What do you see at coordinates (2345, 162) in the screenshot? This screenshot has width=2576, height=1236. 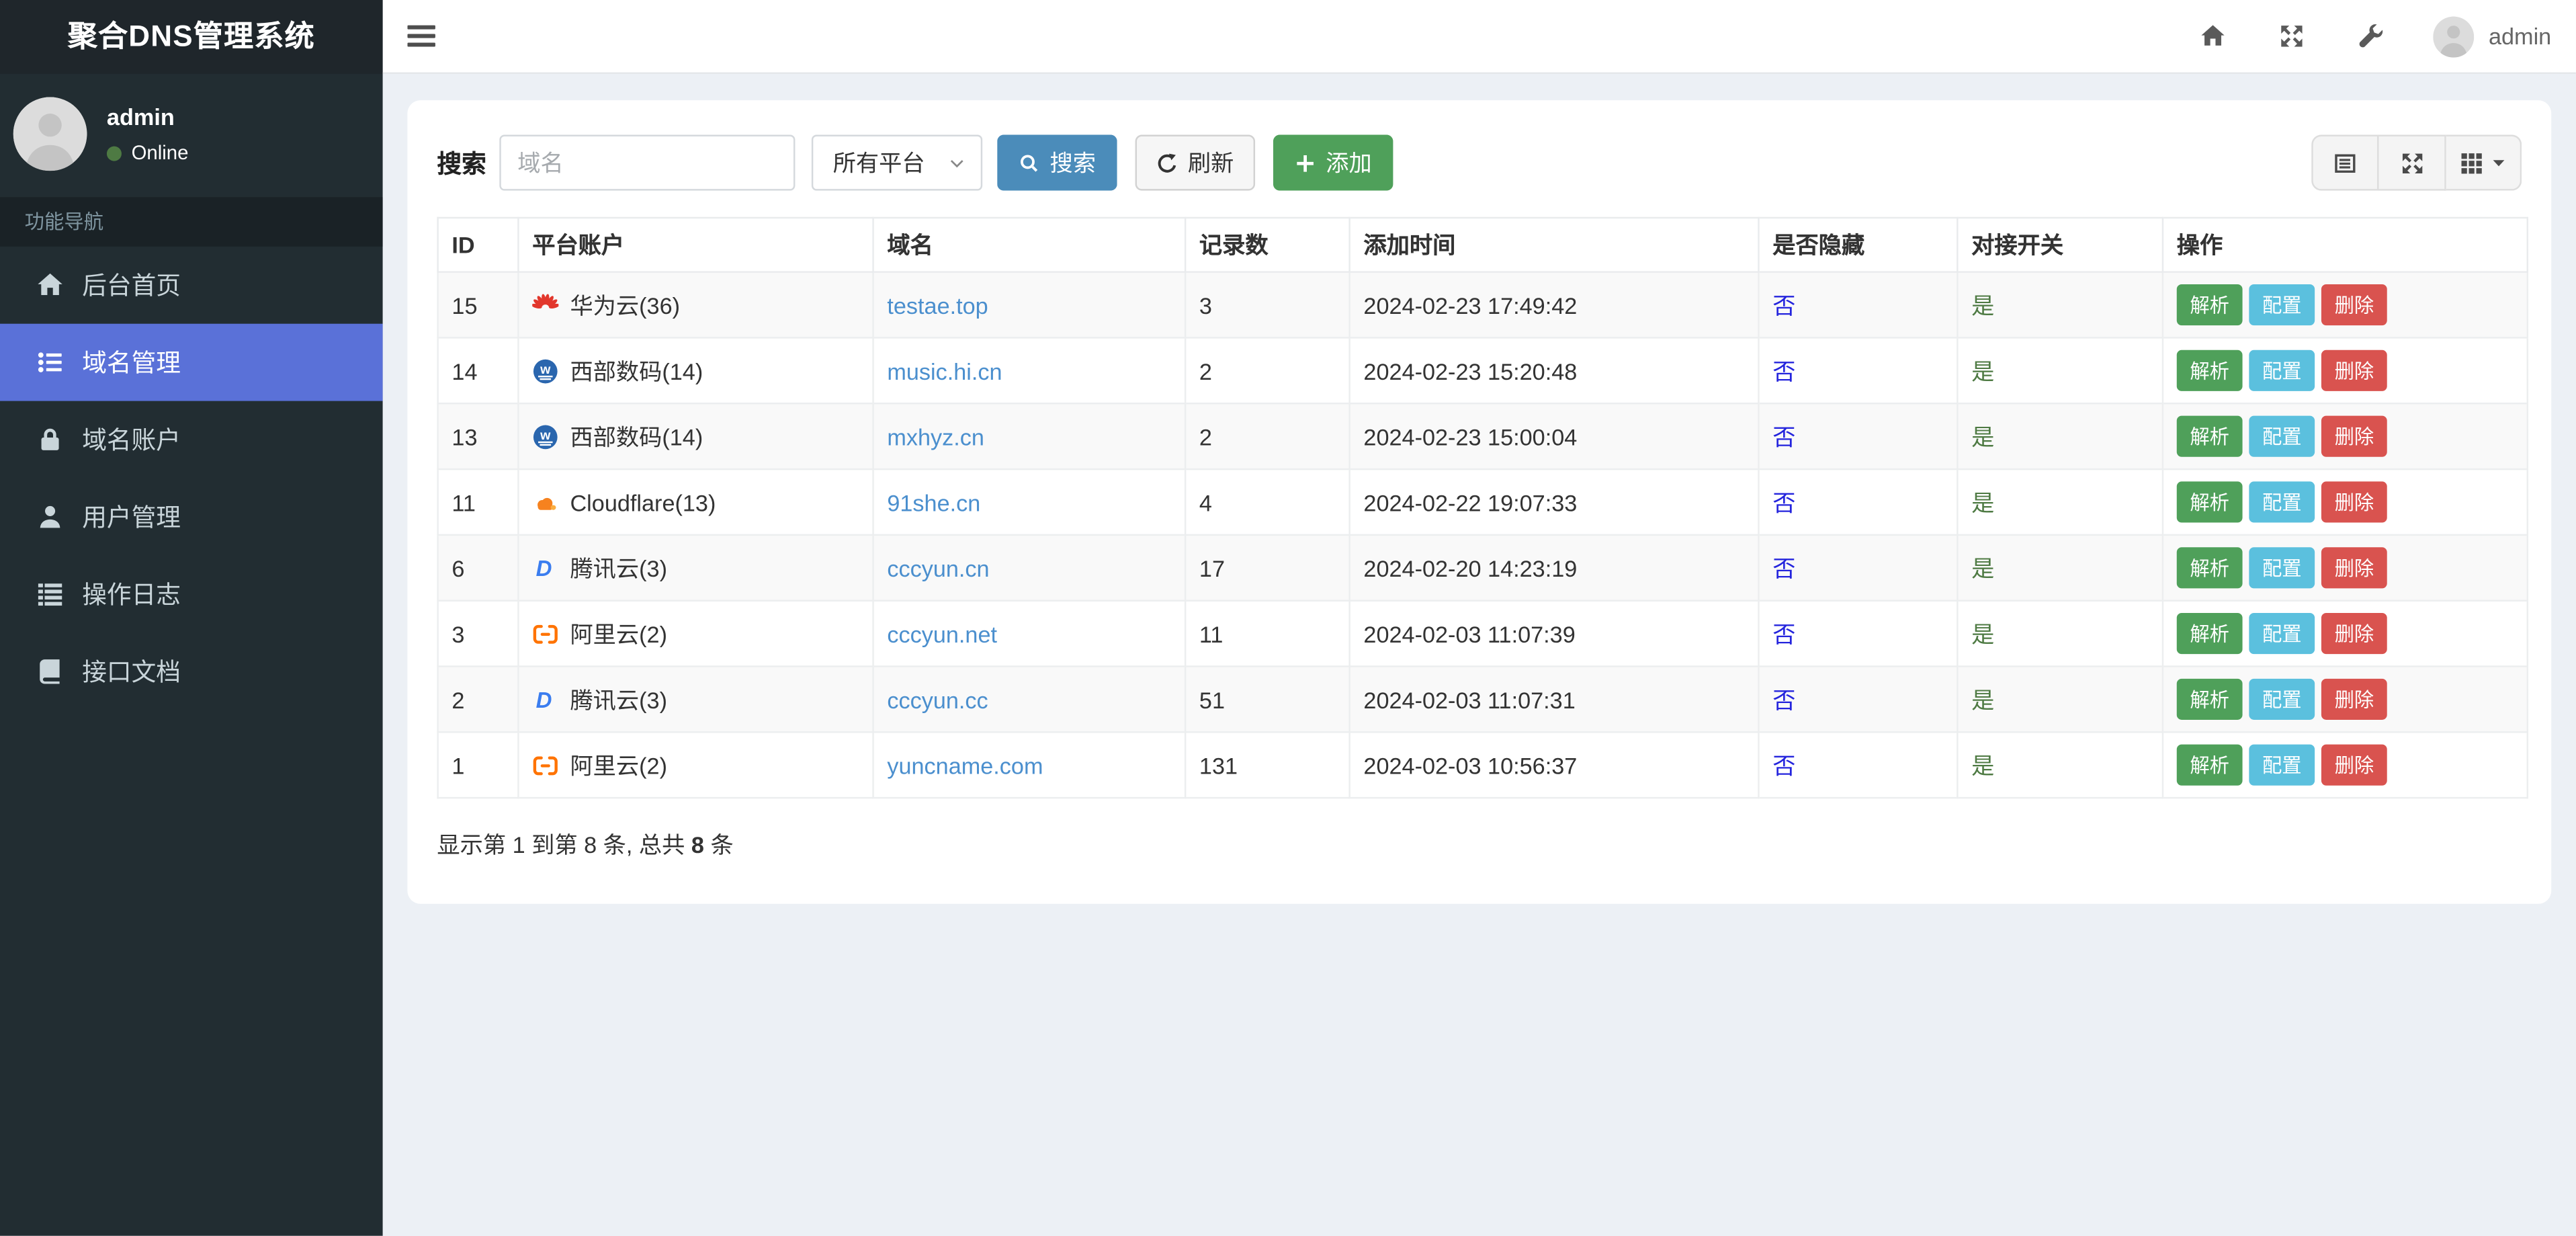 I see `pagination-toggle-button` at bounding box center [2345, 162].